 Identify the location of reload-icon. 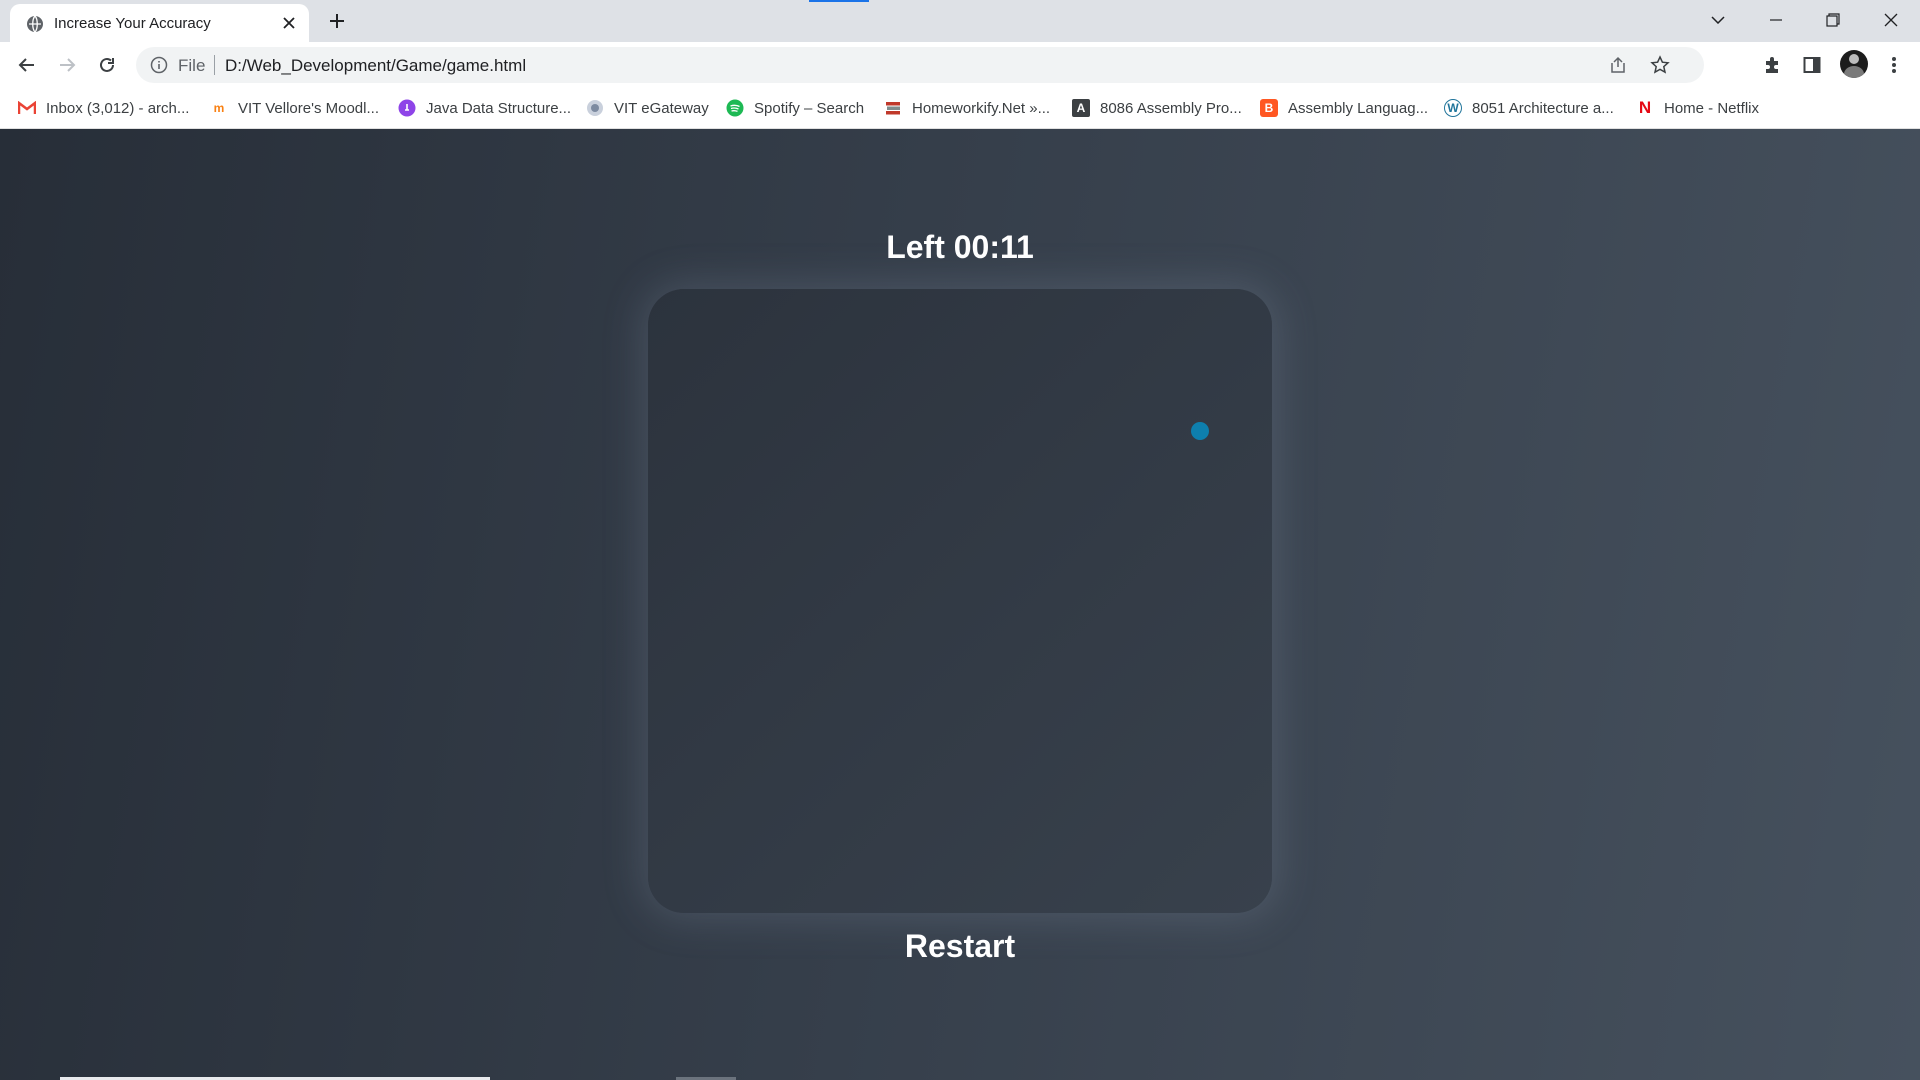
(107, 65).